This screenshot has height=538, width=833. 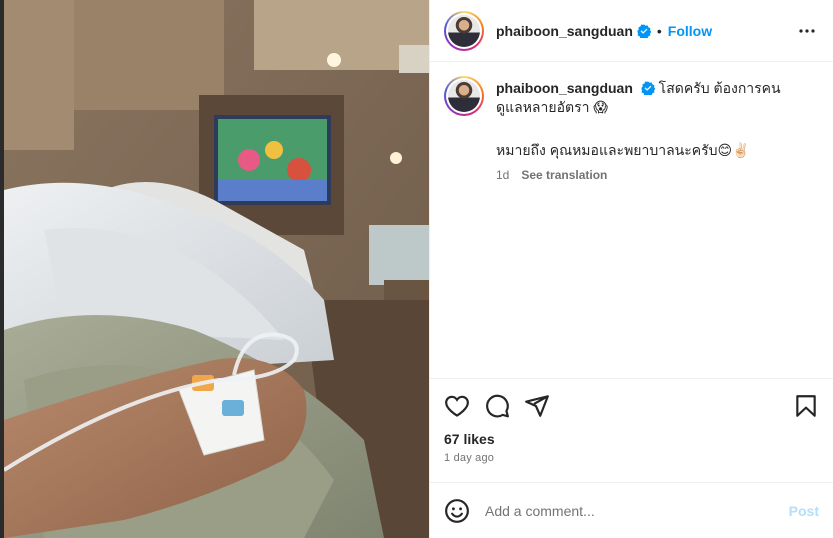 I want to click on caption-avatar, so click(x=464, y=96).